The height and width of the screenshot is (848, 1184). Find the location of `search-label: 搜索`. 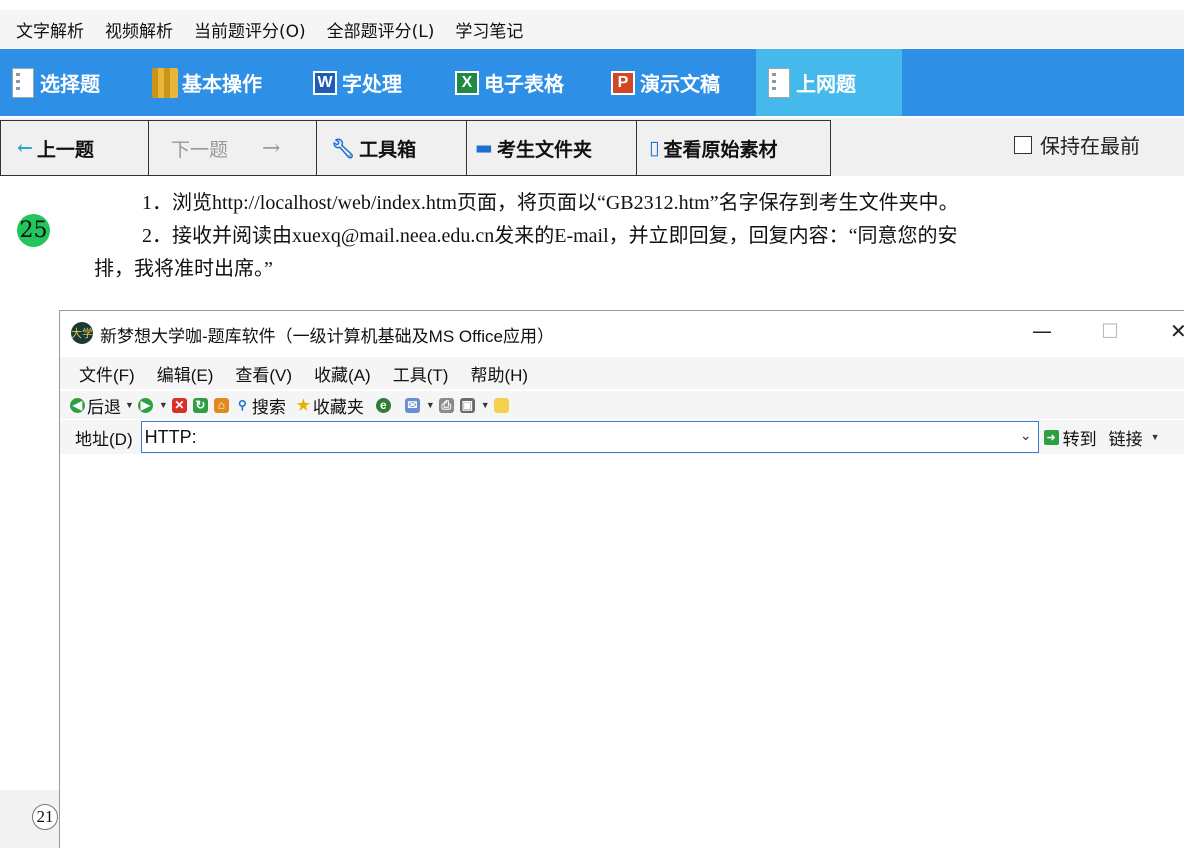

search-label: 搜索 is located at coordinates (268, 407).